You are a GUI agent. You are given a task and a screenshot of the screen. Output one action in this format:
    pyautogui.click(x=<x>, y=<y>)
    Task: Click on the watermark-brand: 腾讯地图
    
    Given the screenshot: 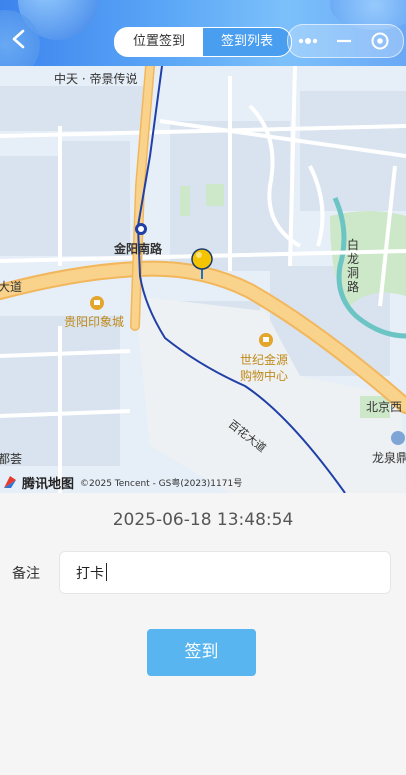 What is the action you would take?
    pyautogui.click(x=48, y=484)
    